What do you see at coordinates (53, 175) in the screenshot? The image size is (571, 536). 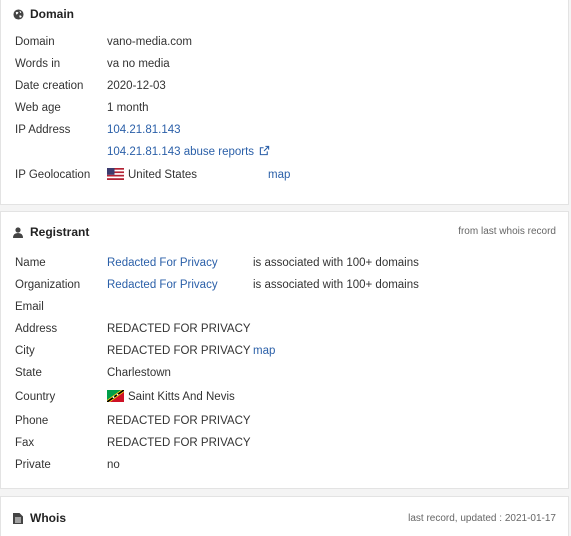 I see `ip-geolocation-label: IP Geolocation` at bounding box center [53, 175].